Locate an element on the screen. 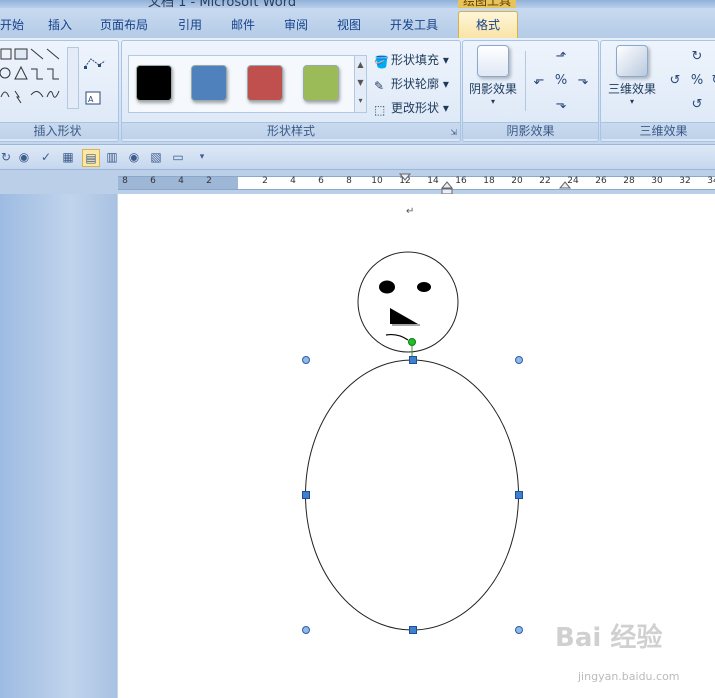 Image resolution: width=715 pixels, height=698 pixels. paint-bucket-icon: 🪣 is located at coordinates (381, 62).